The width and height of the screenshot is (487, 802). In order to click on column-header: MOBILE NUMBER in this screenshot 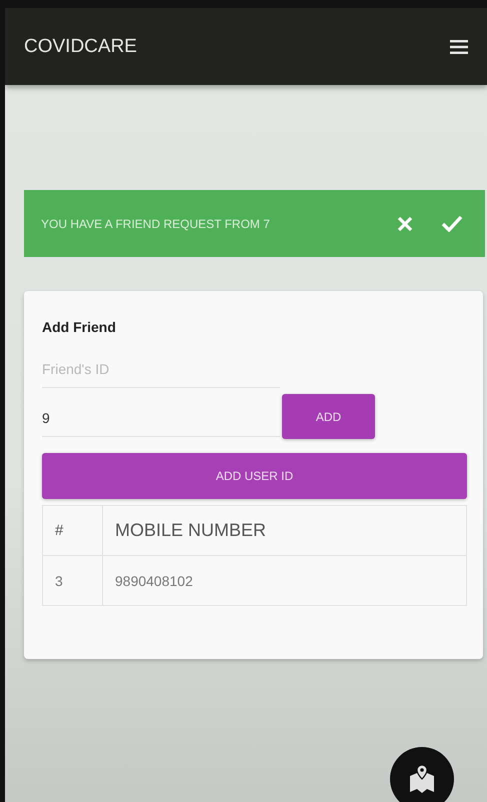, I will do `click(190, 530)`.